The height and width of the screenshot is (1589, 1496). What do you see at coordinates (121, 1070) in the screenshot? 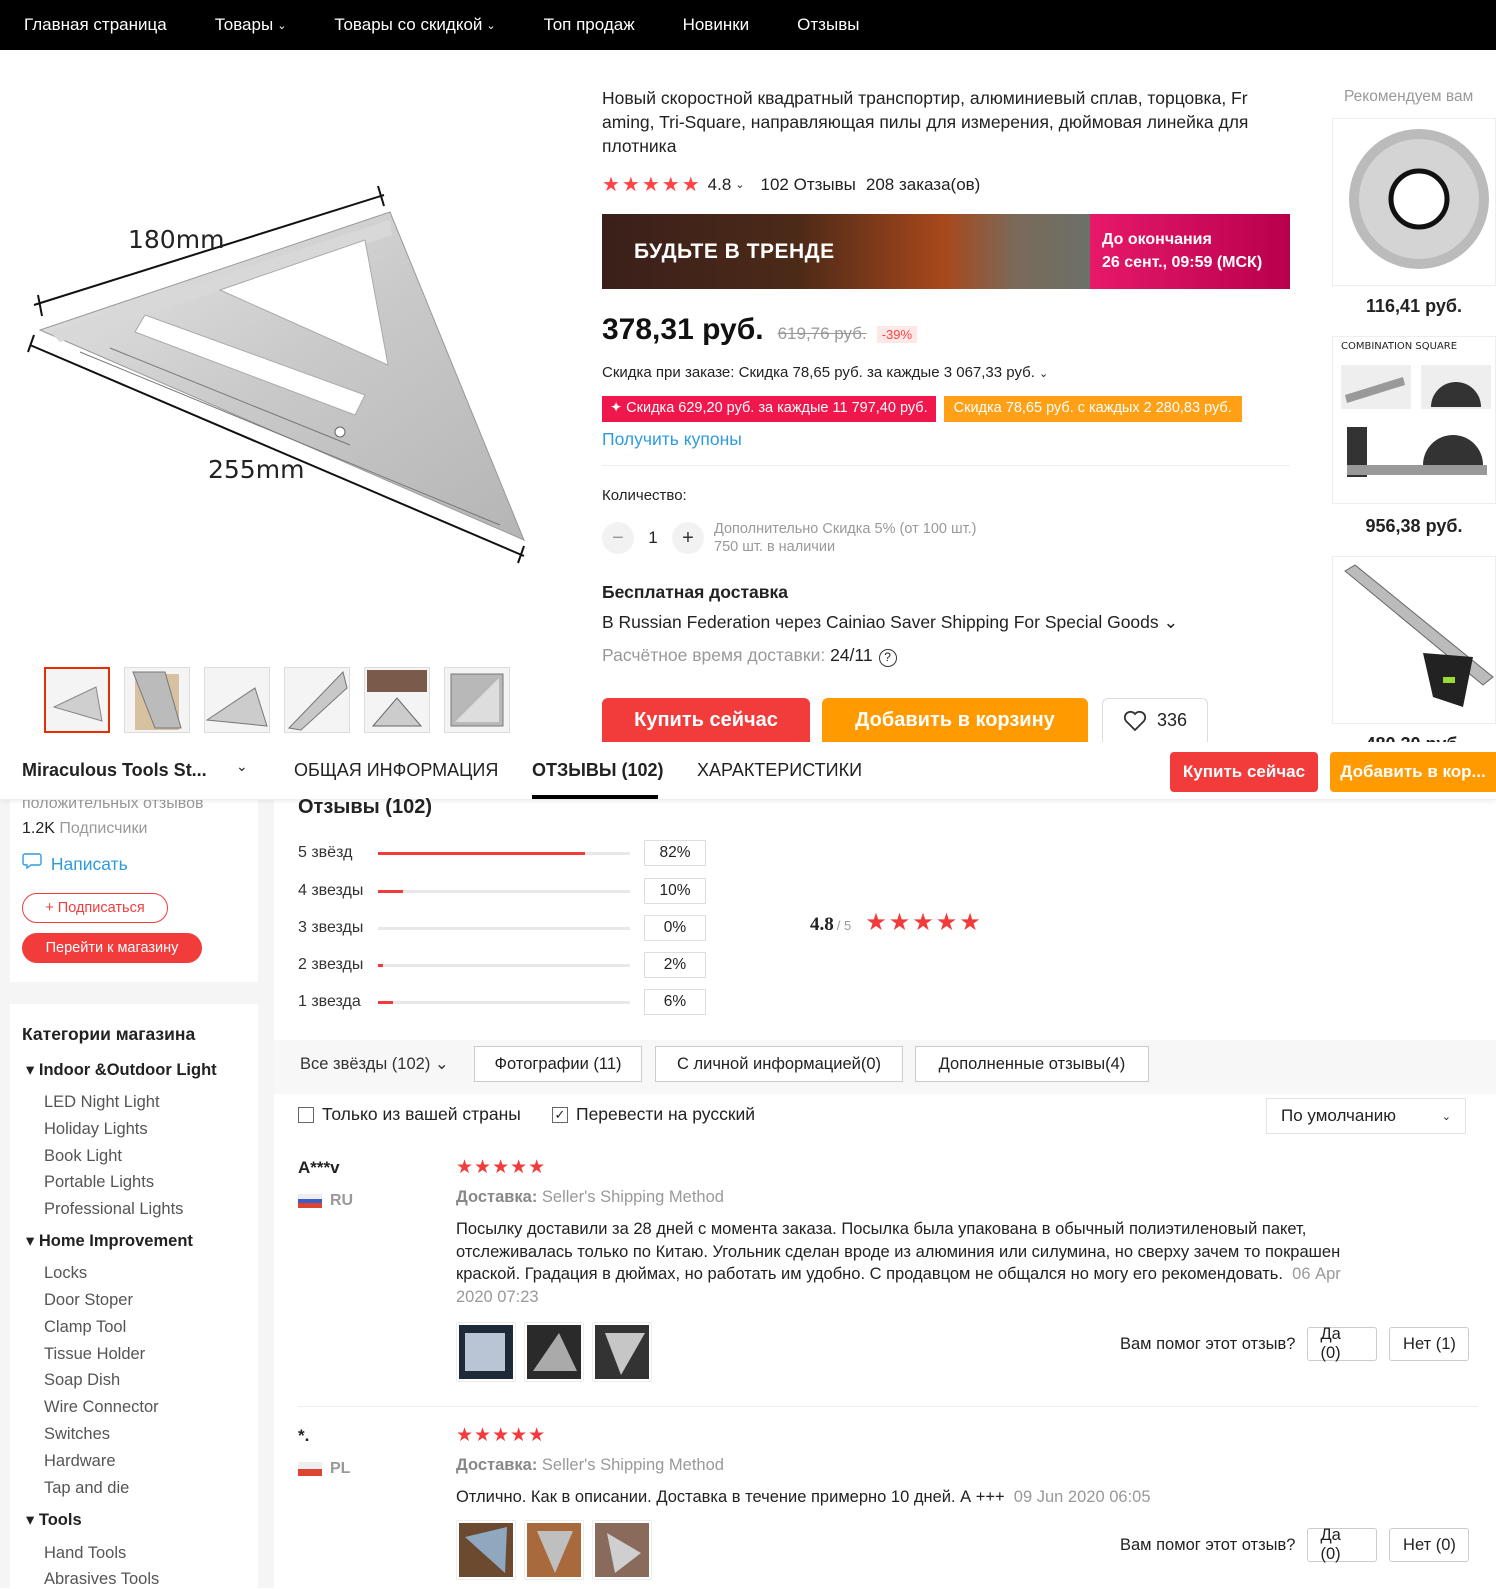
I see `category-group: ▾ Indoor &Outdoor Light` at bounding box center [121, 1070].